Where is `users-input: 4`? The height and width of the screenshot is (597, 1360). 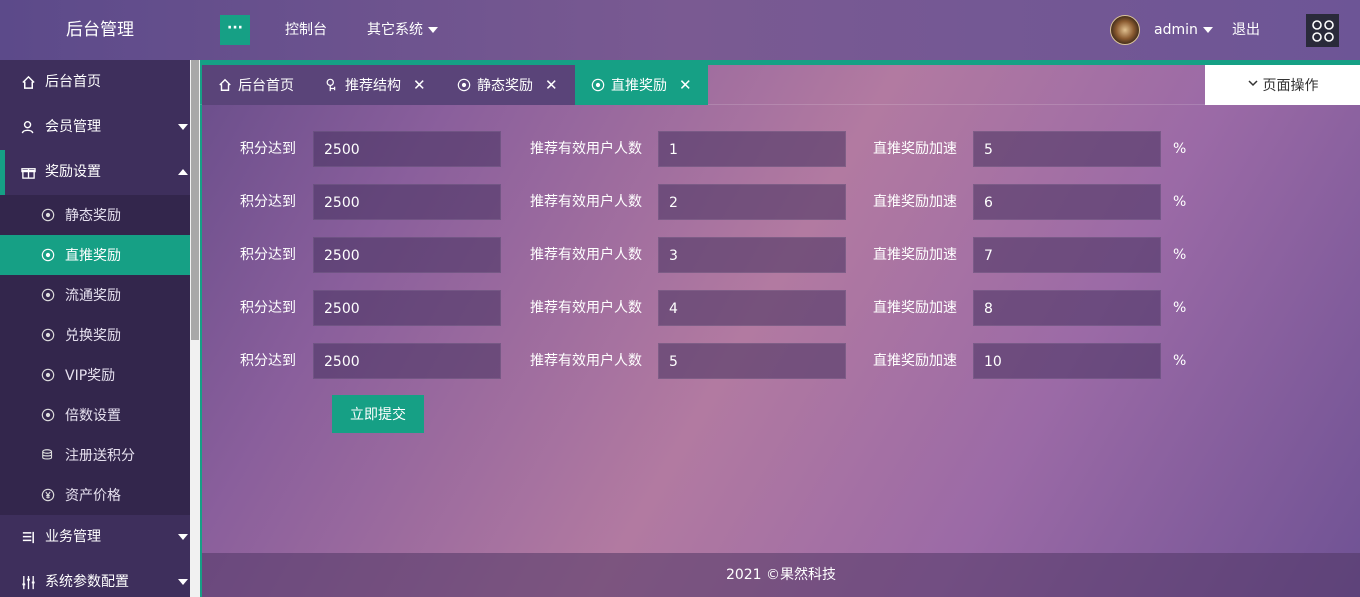
users-input: 4 is located at coordinates (752, 308).